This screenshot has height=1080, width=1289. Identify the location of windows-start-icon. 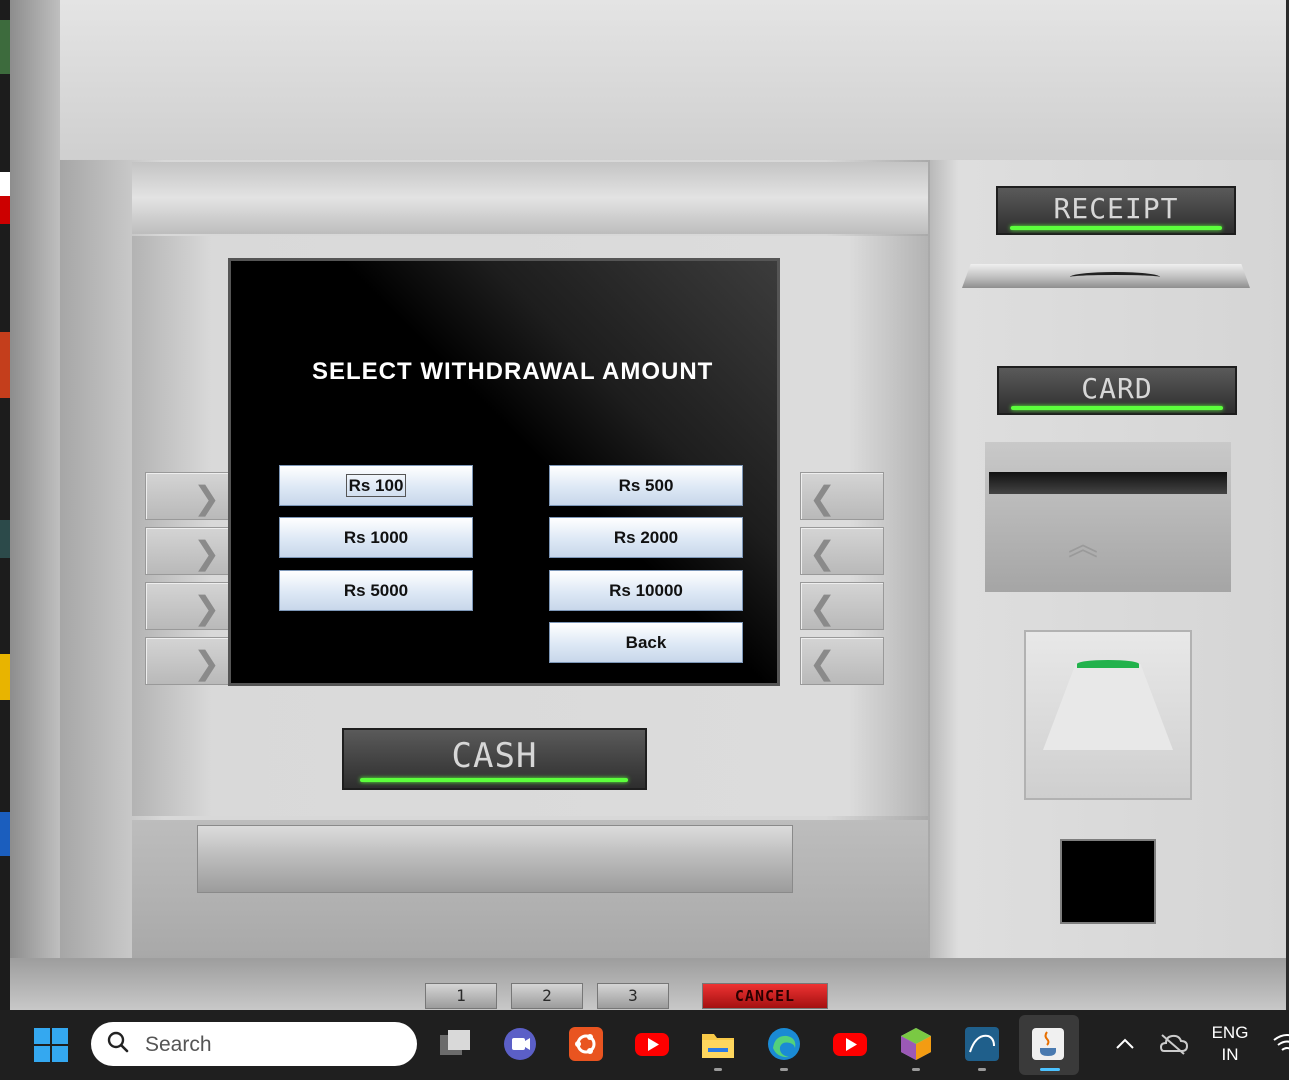
(51, 1045).